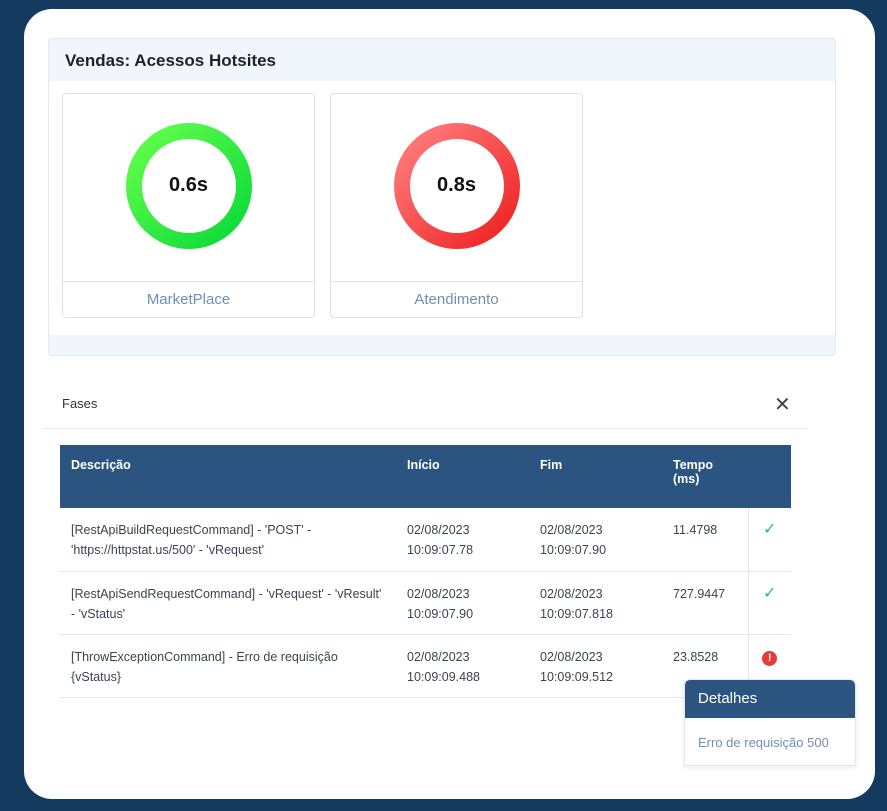 The width and height of the screenshot is (887, 811). Describe the element at coordinates (80, 403) in the screenshot. I see `modal-title: Fases` at that location.